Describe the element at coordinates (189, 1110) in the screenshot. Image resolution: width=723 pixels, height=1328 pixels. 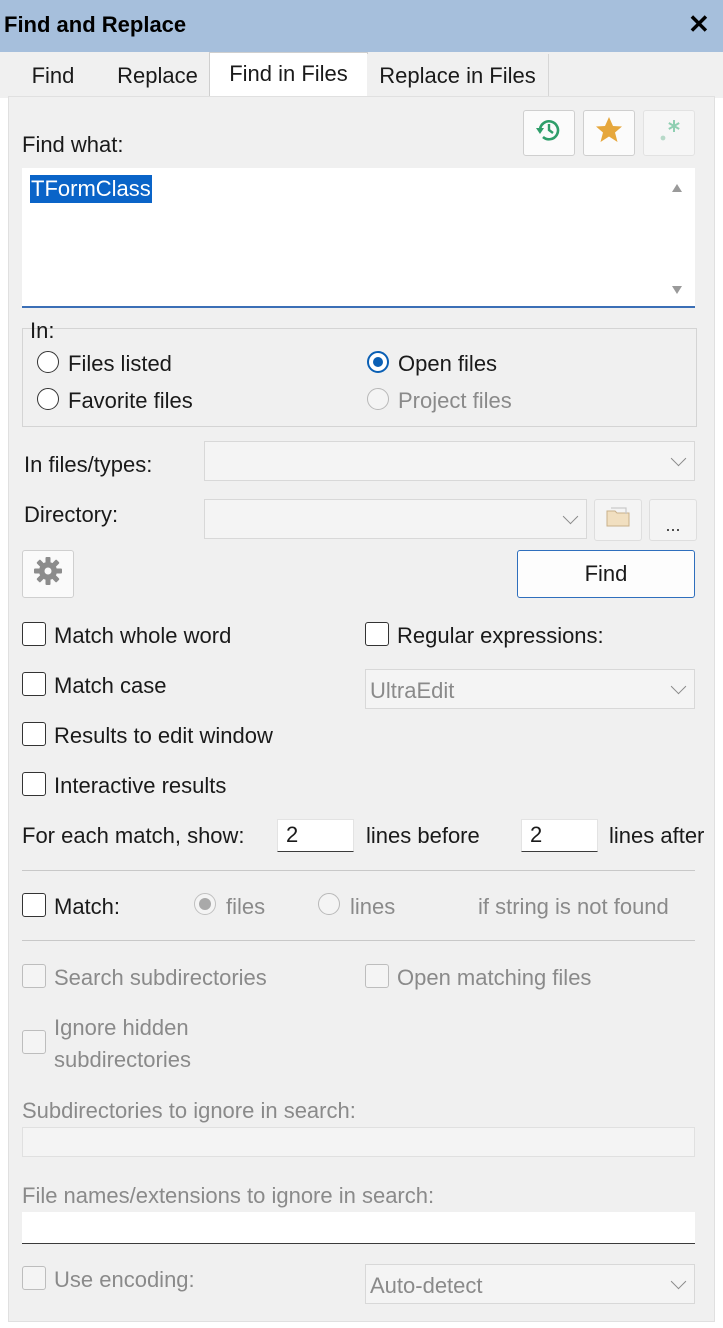
I see `subdirectories-ignore-label: Subdirectories to ignore in search:` at that location.